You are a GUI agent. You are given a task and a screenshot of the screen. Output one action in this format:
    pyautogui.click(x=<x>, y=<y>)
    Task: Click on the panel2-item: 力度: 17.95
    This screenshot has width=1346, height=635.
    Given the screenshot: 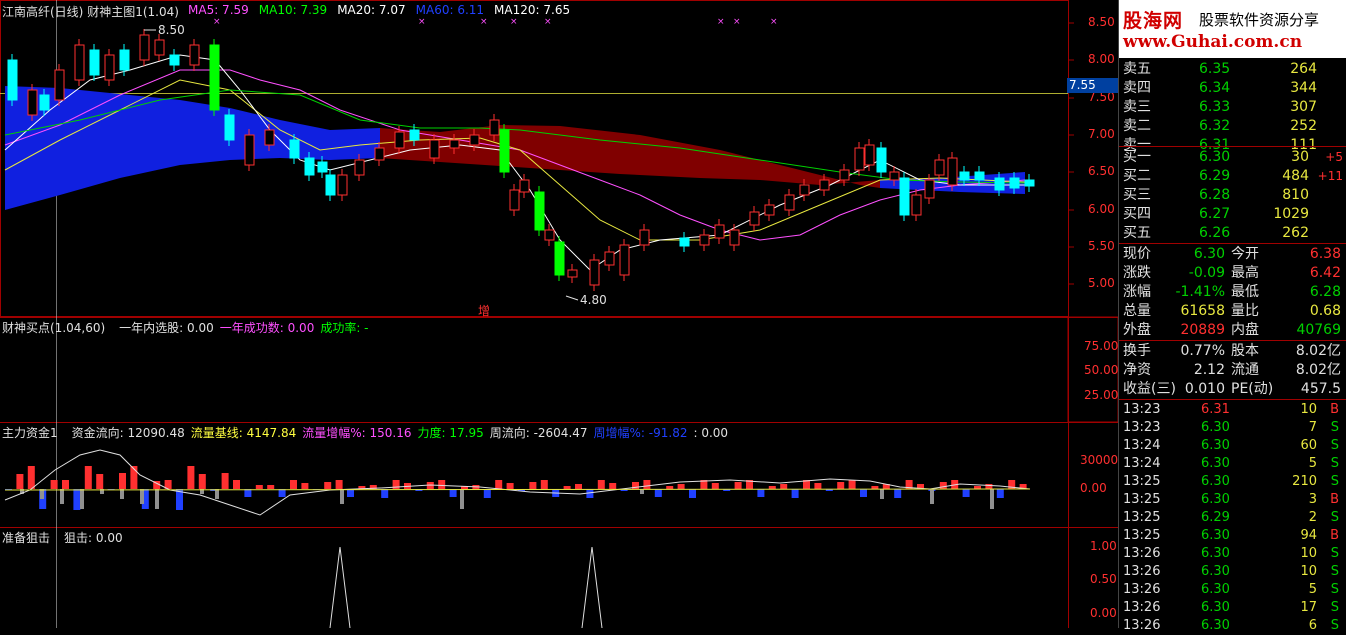 What is the action you would take?
    pyautogui.click(x=450, y=433)
    